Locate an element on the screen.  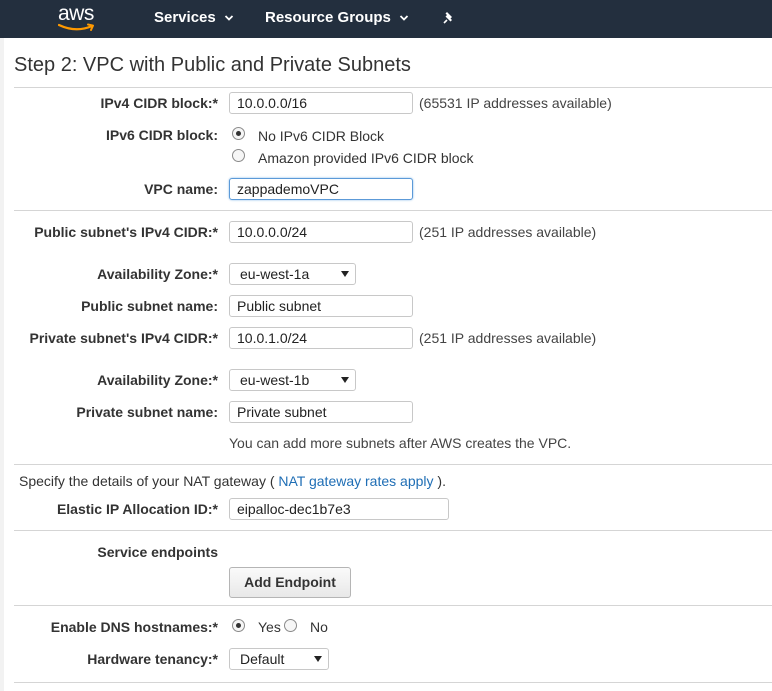
vpc-name-label: VPC name: is located at coordinates (181, 189).